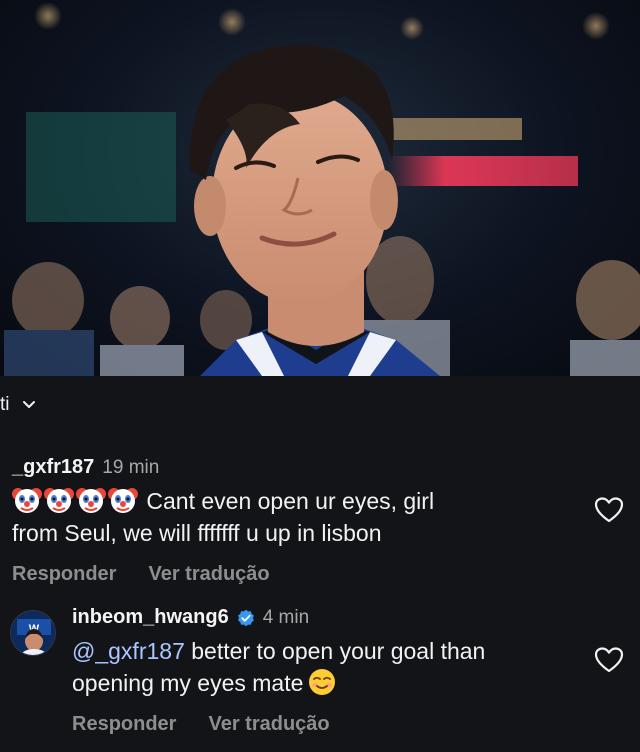 The width and height of the screenshot is (640, 752). What do you see at coordinates (188, 683) in the screenshot?
I see `comment-text-line2: opening my eyes mate` at bounding box center [188, 683].